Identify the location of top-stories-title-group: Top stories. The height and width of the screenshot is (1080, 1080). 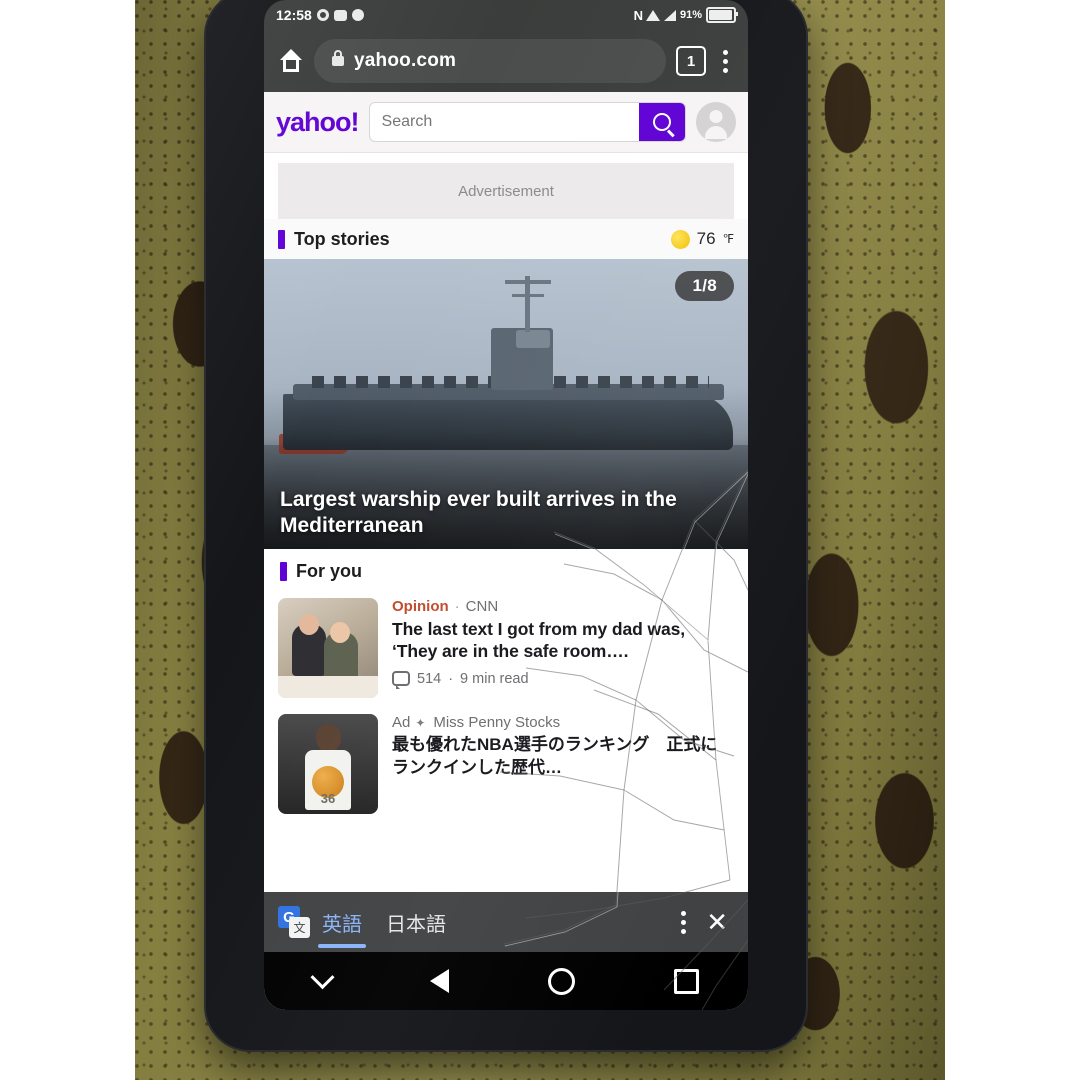
(334, 239).